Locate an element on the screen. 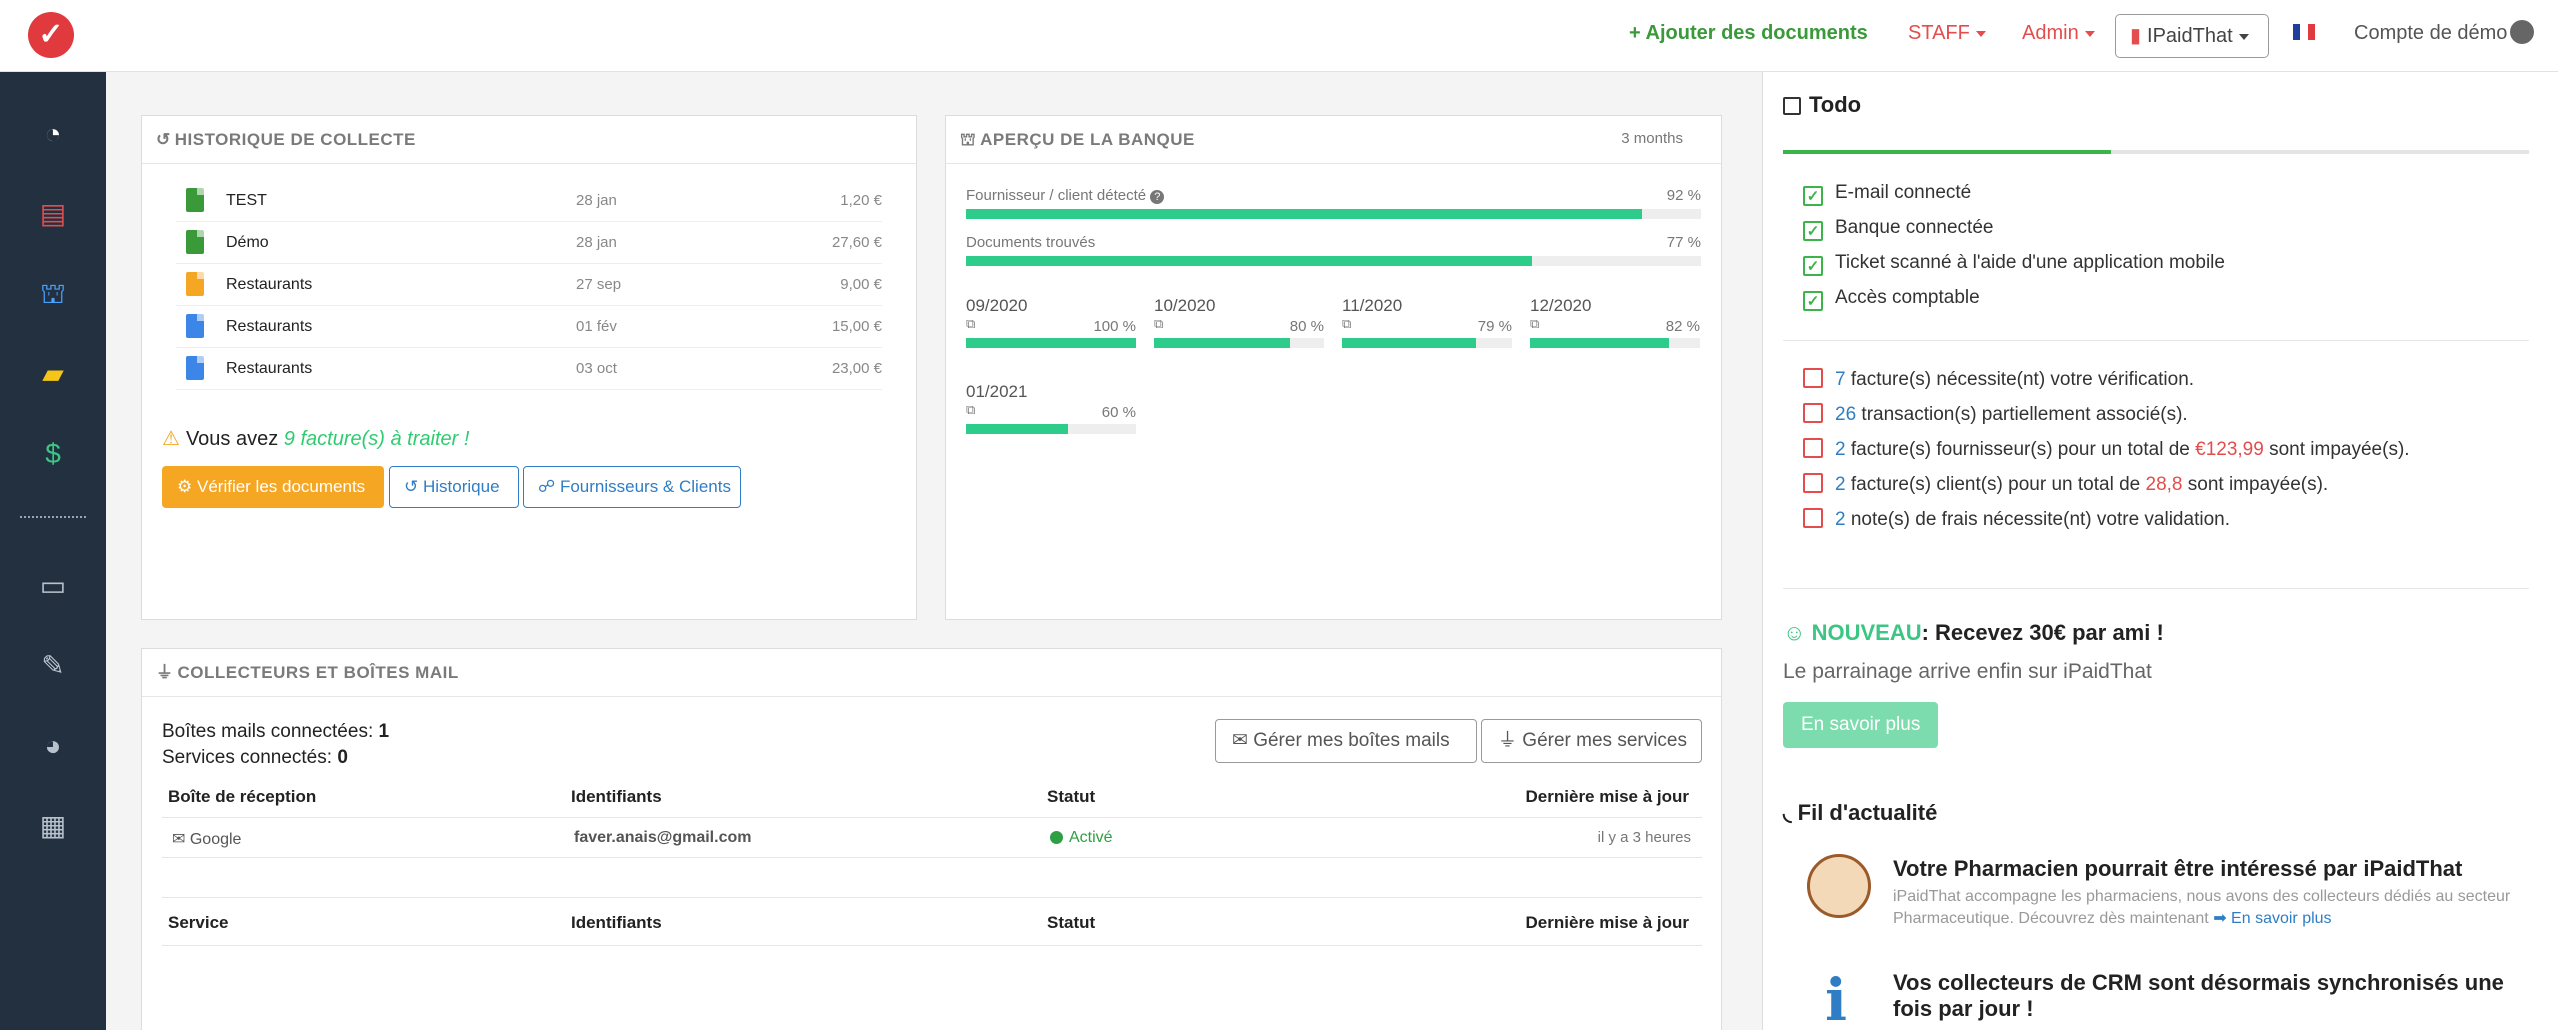  file-icon is located at coordinates (195, 200).